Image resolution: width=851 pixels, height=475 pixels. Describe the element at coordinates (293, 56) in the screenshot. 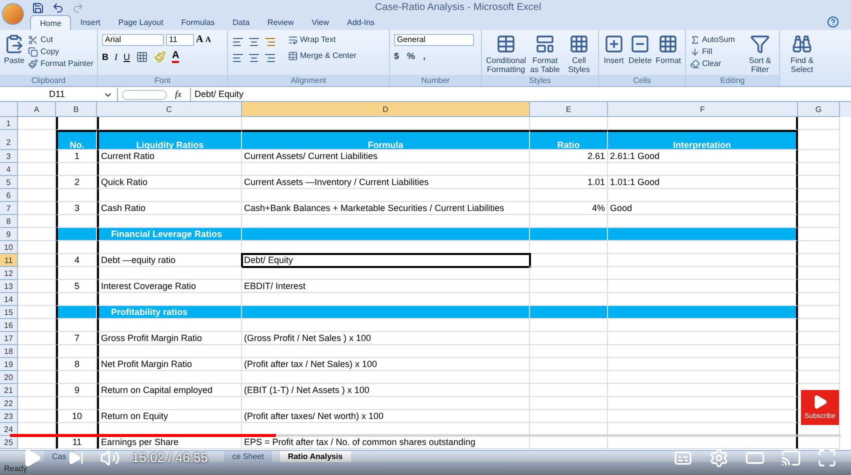

I see `merge-cells-icon` at that location.